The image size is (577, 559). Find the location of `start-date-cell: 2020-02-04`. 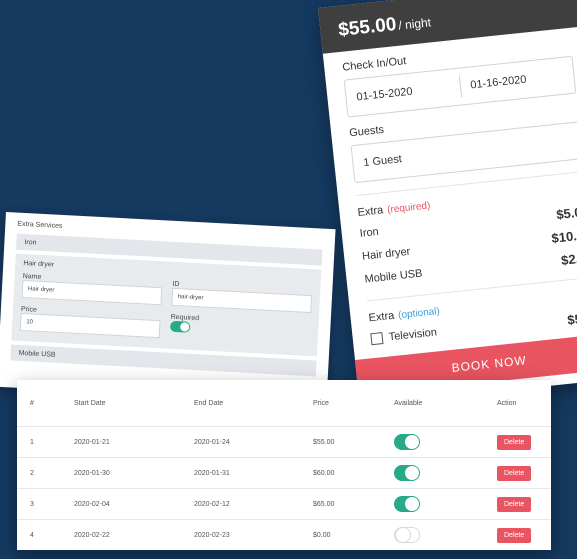

start-date-cell: 2020-02-04 is located at coordinates (134, 504).